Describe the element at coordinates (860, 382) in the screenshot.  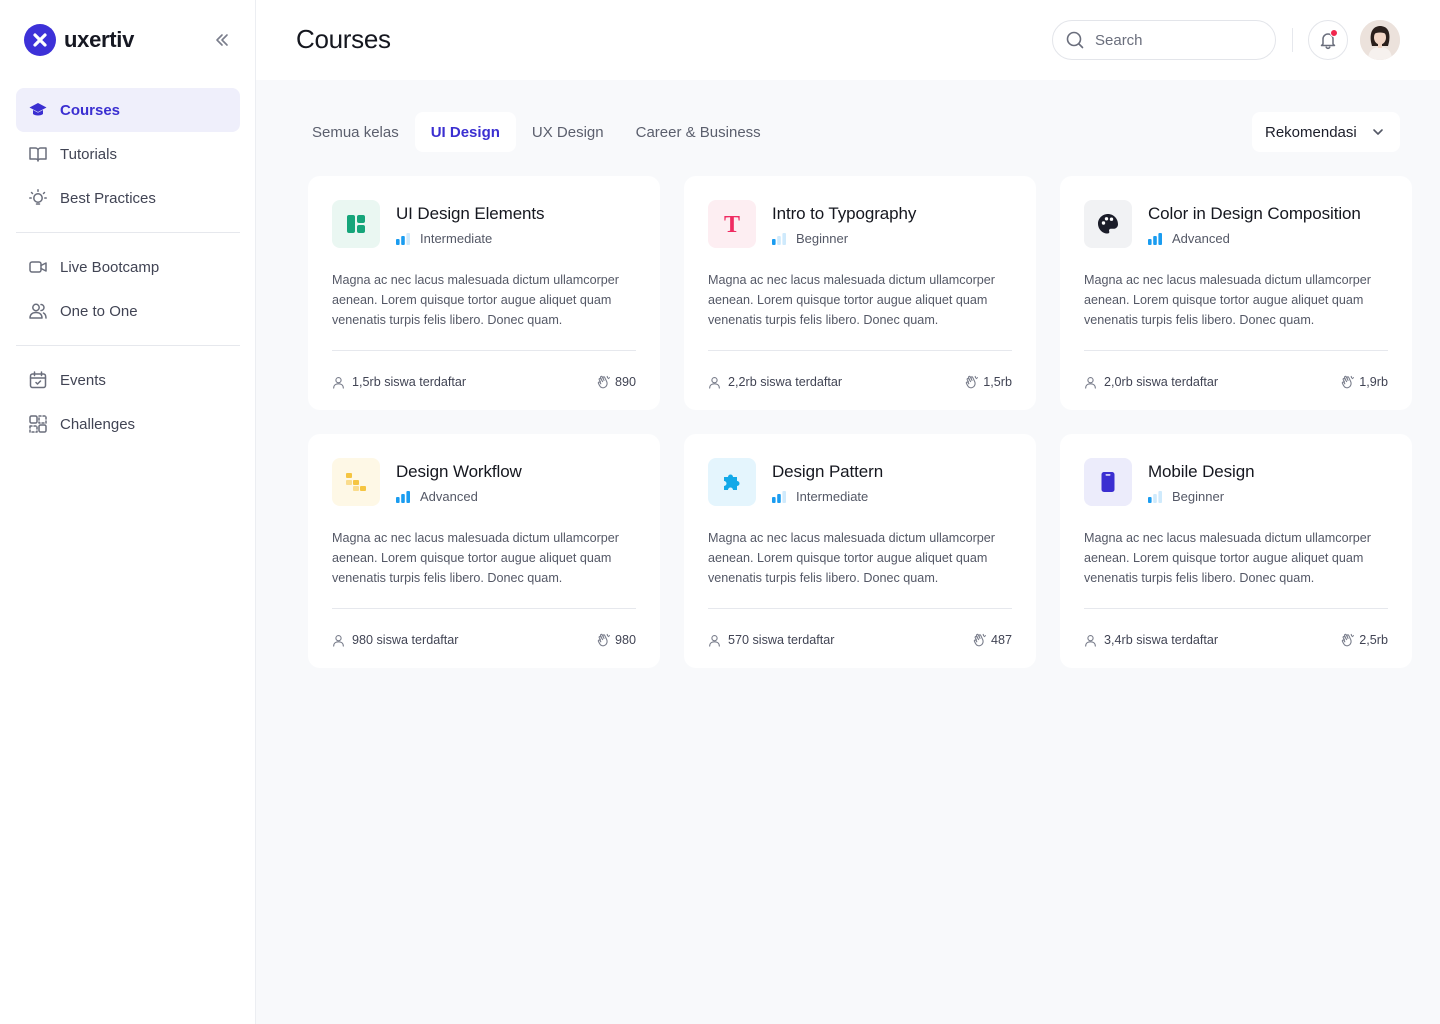
I see `course-footer: 2,2rb siswa terdaftar 1,5rb` at that location.